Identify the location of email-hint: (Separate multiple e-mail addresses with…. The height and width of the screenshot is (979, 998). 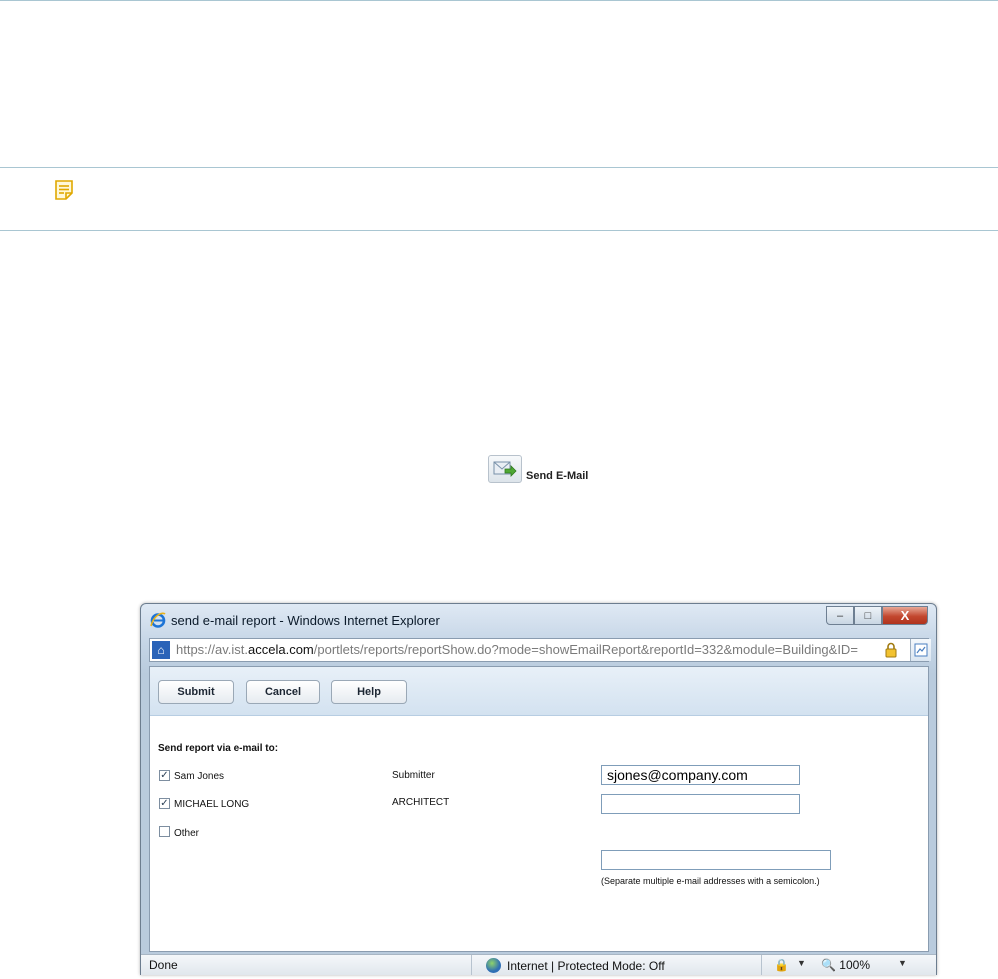
(710, 881).